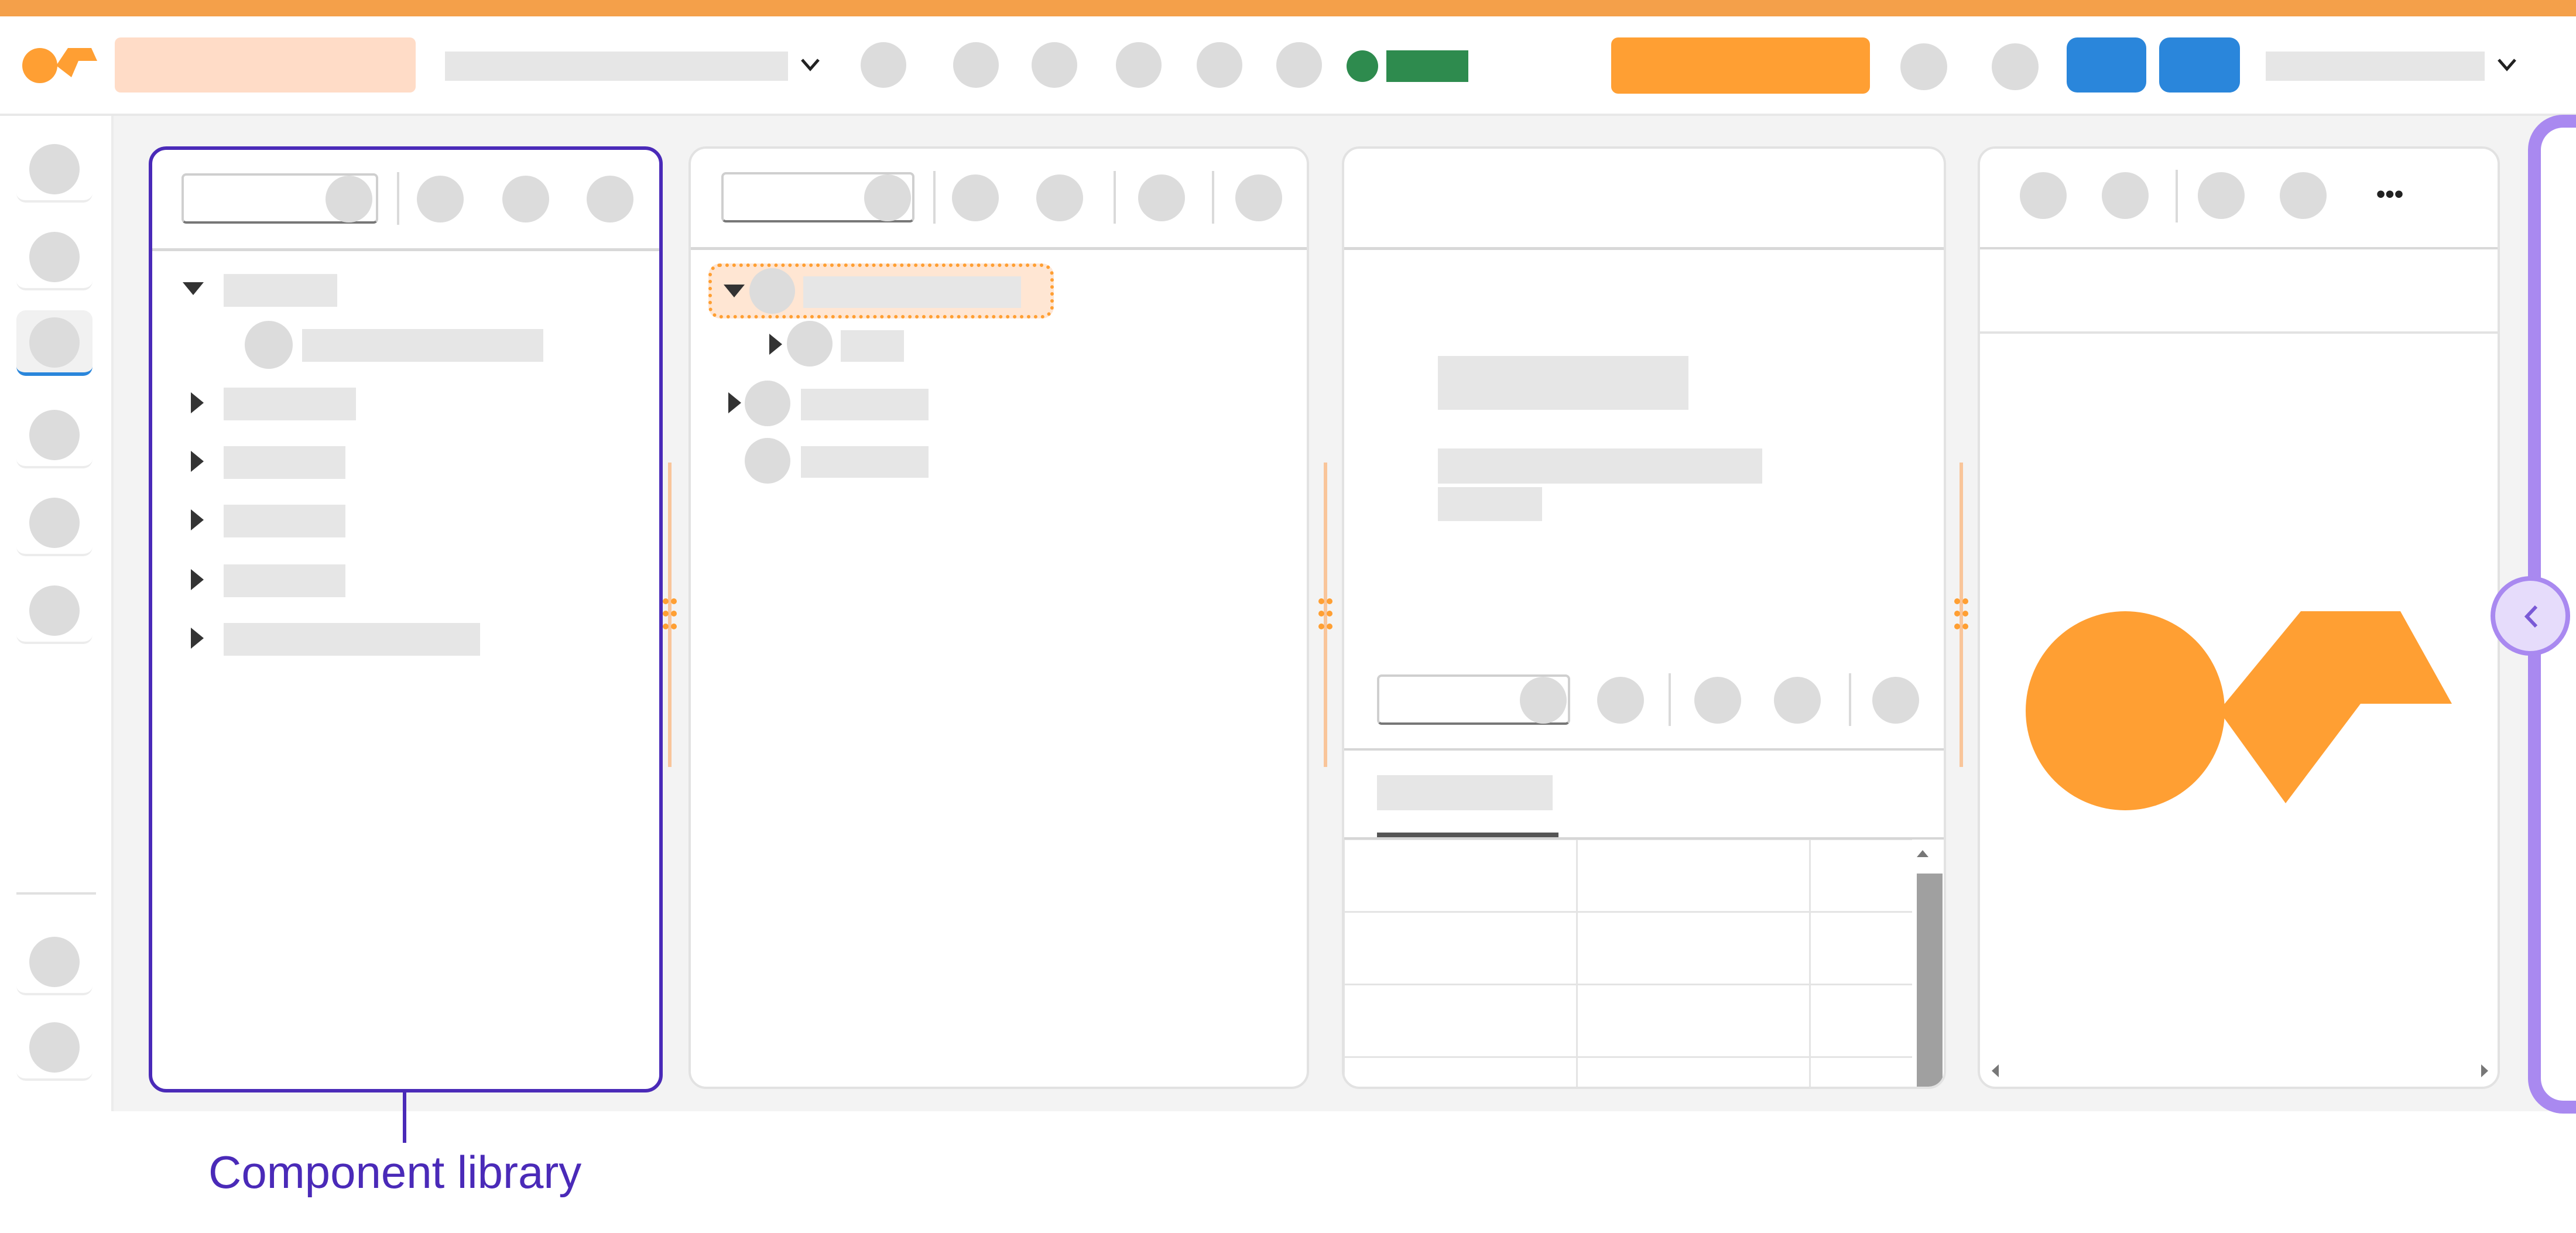 Image resolution: width=2576 pixels, height=1233 pixels. What do you see at coordinates (1717, 700) in the screenshot?
I see `edit-row-icon` at bounding box center [1717, 700].